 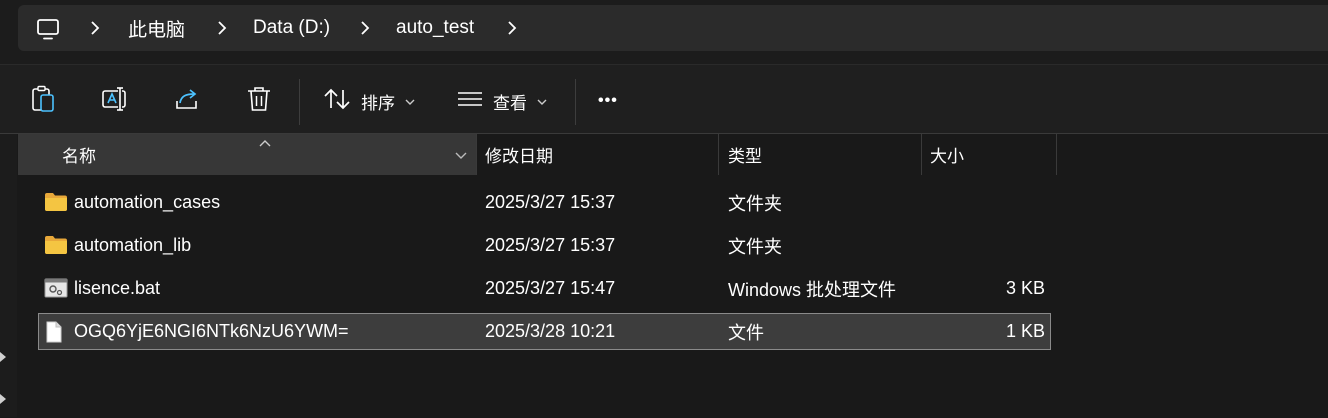 I want to click on file-modified: 2025/3/28 10:21, so click(x=550, y=331).